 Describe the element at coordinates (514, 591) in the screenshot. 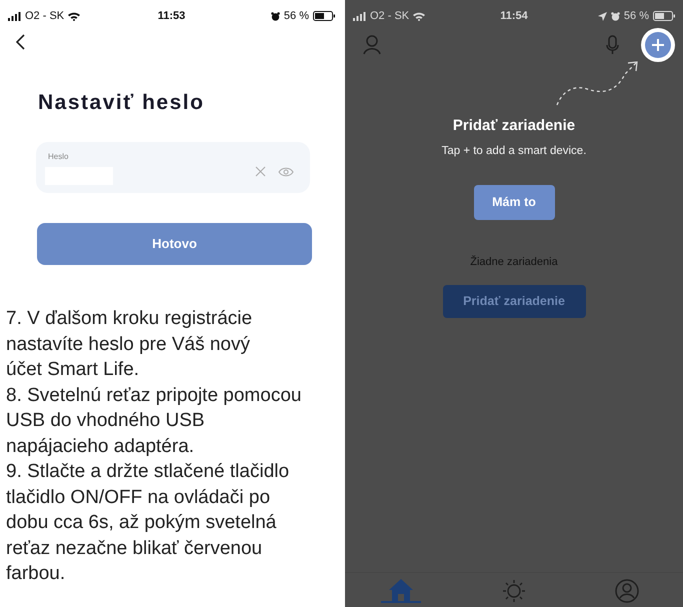

I see `sun-icon` at that location.